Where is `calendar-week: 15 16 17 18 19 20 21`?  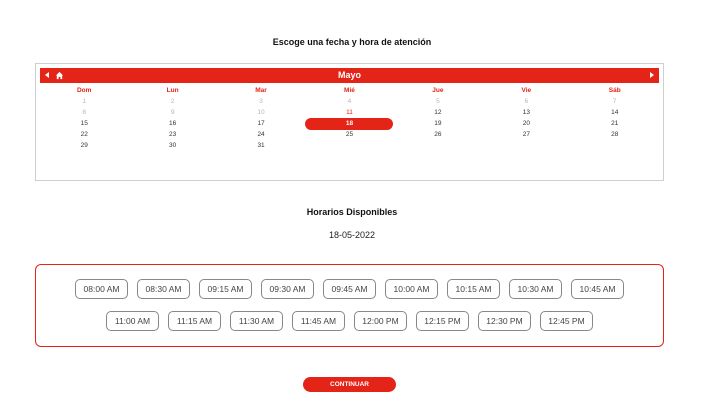
calendar-week: 15 16 17 18 19 20 21 is located at coordinates (349, 123).